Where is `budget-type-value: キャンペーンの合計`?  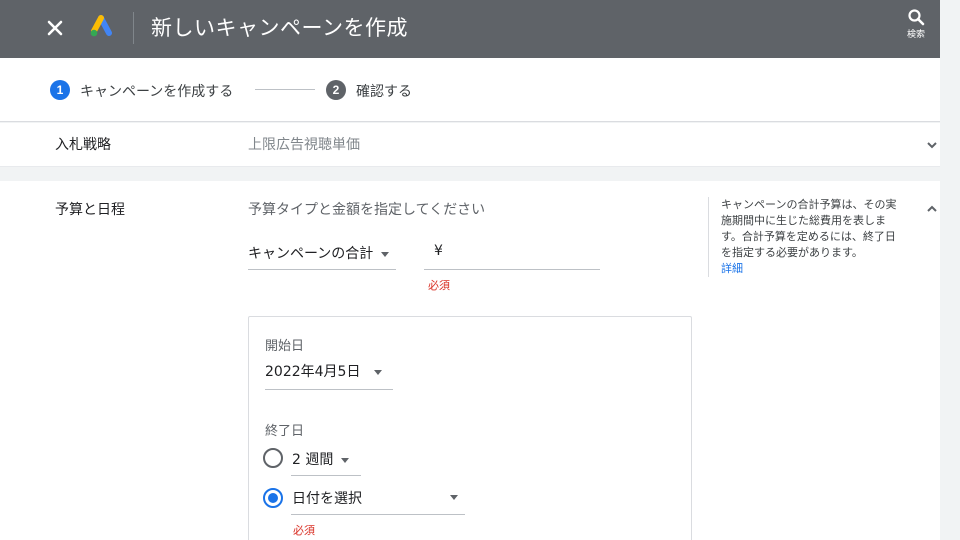 budget-type-value: キャンペーンの合計 is located at coordinates (311, 254).